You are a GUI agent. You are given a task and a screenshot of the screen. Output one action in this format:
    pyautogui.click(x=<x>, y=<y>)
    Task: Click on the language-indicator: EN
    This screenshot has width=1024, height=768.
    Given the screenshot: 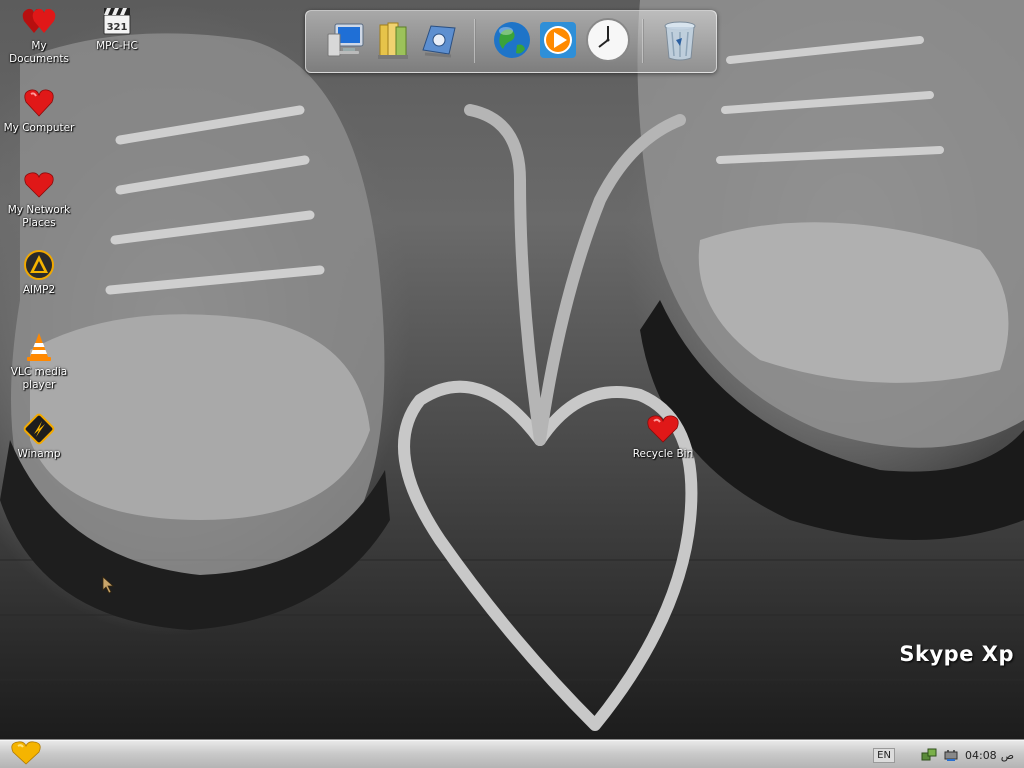 What is the action you would take?
    pyautogui.click(x=884, y=755)
    